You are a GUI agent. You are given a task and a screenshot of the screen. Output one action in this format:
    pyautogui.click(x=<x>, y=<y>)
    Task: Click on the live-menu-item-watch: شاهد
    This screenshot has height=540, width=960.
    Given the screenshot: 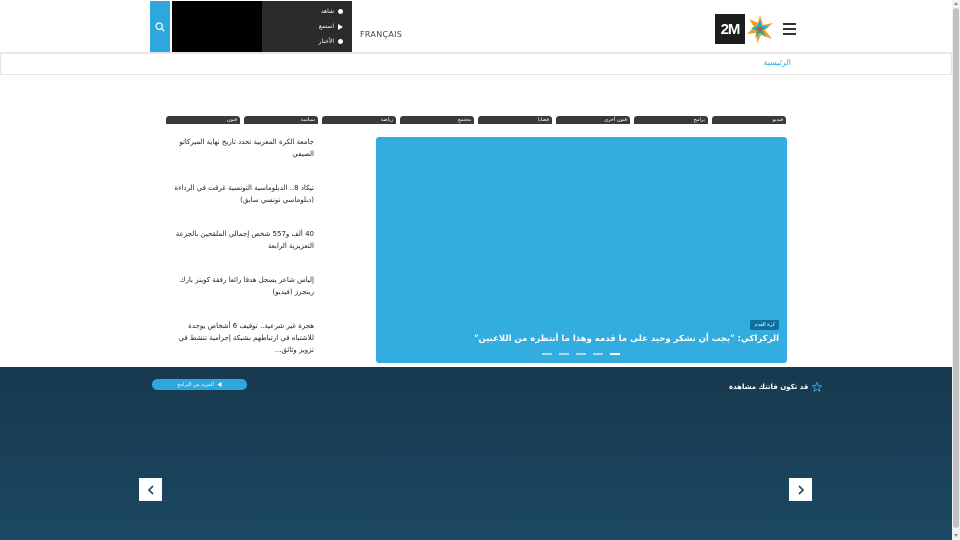 What is the action you would take?
    pyautogui.click(x=332, y=11)
    